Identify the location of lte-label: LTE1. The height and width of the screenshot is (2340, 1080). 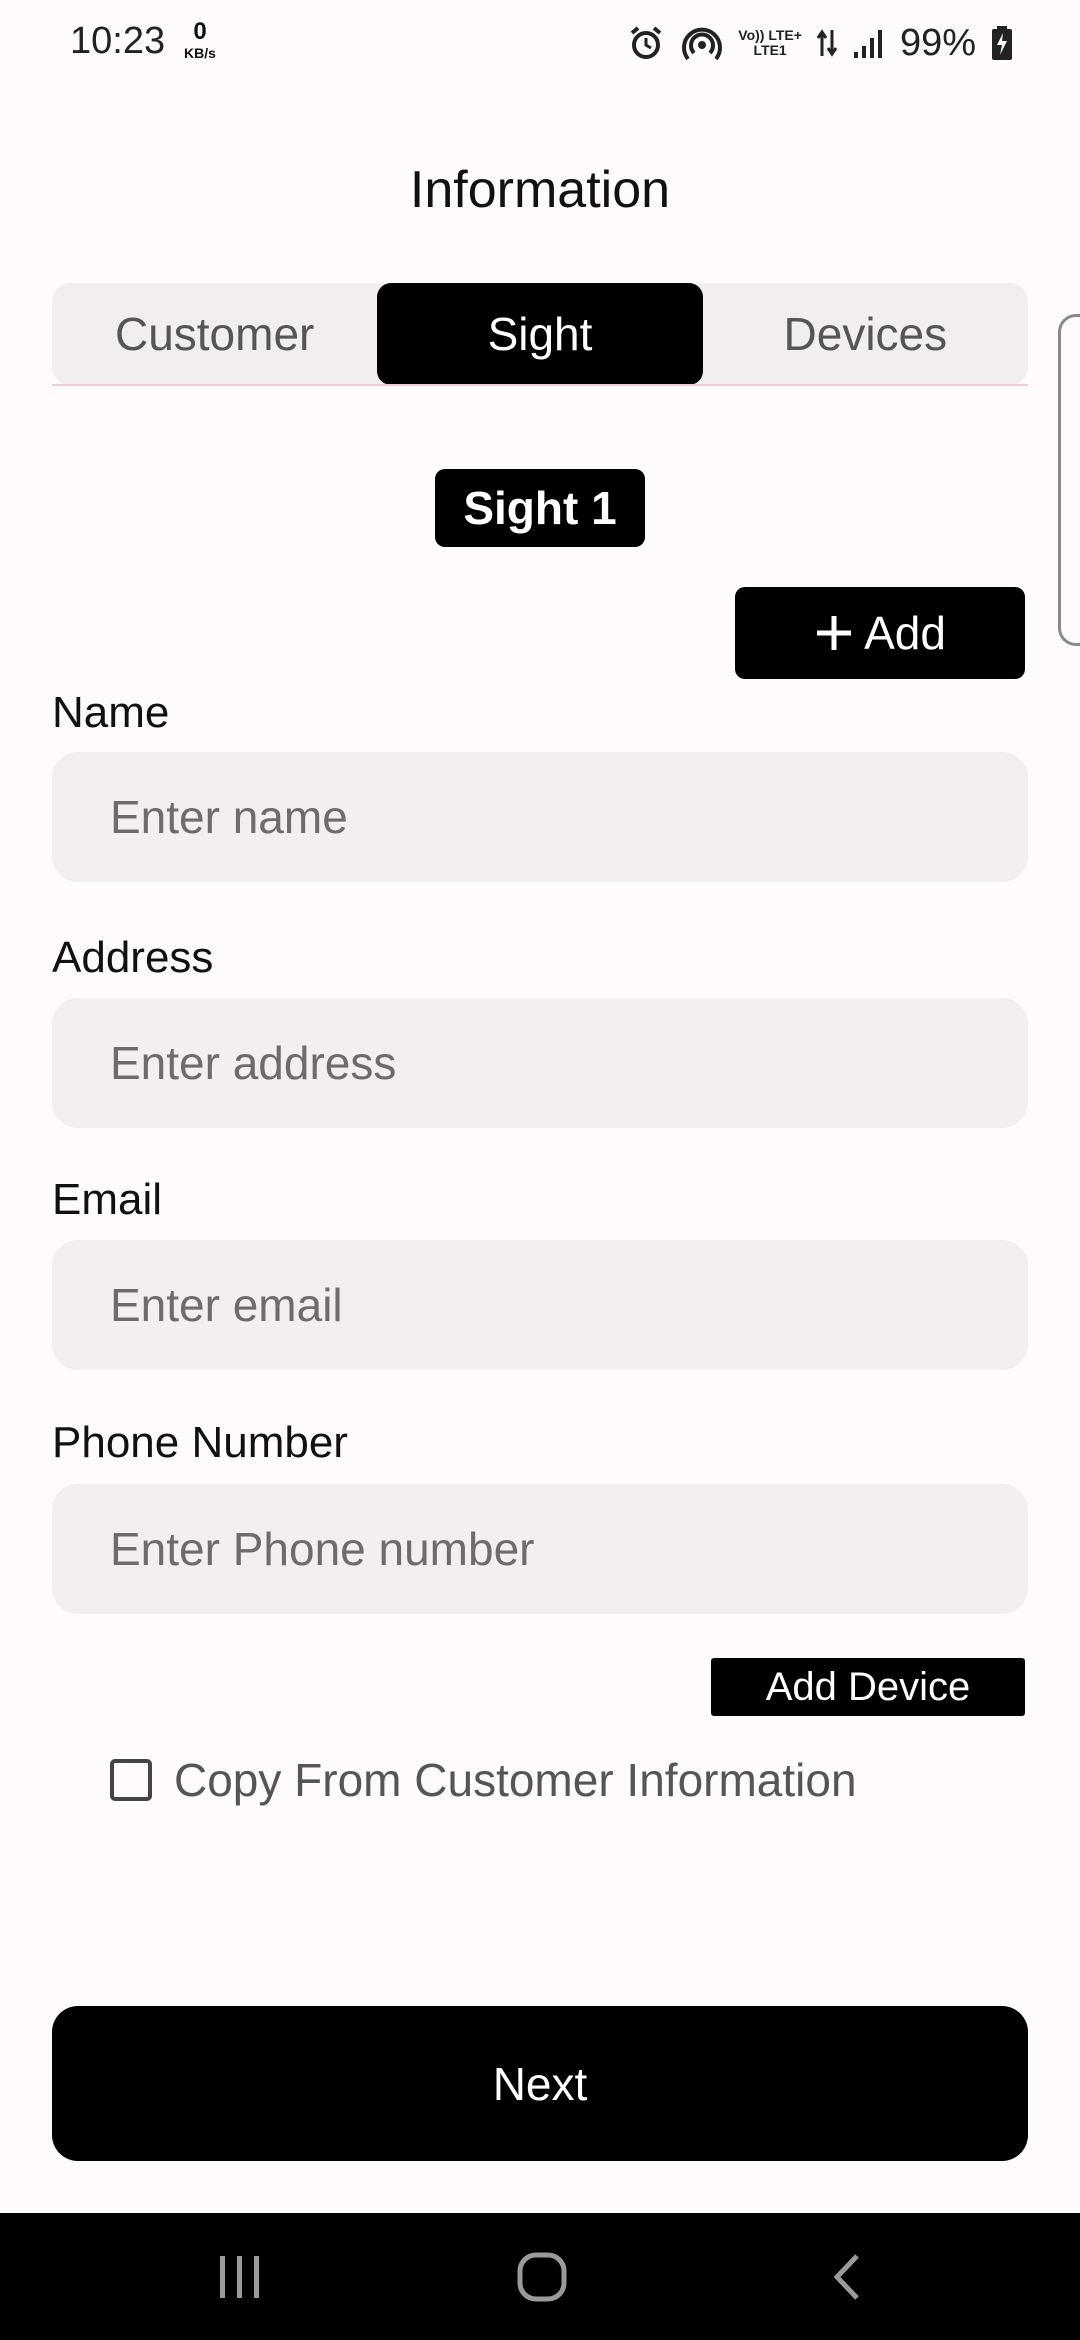
(770, 50).